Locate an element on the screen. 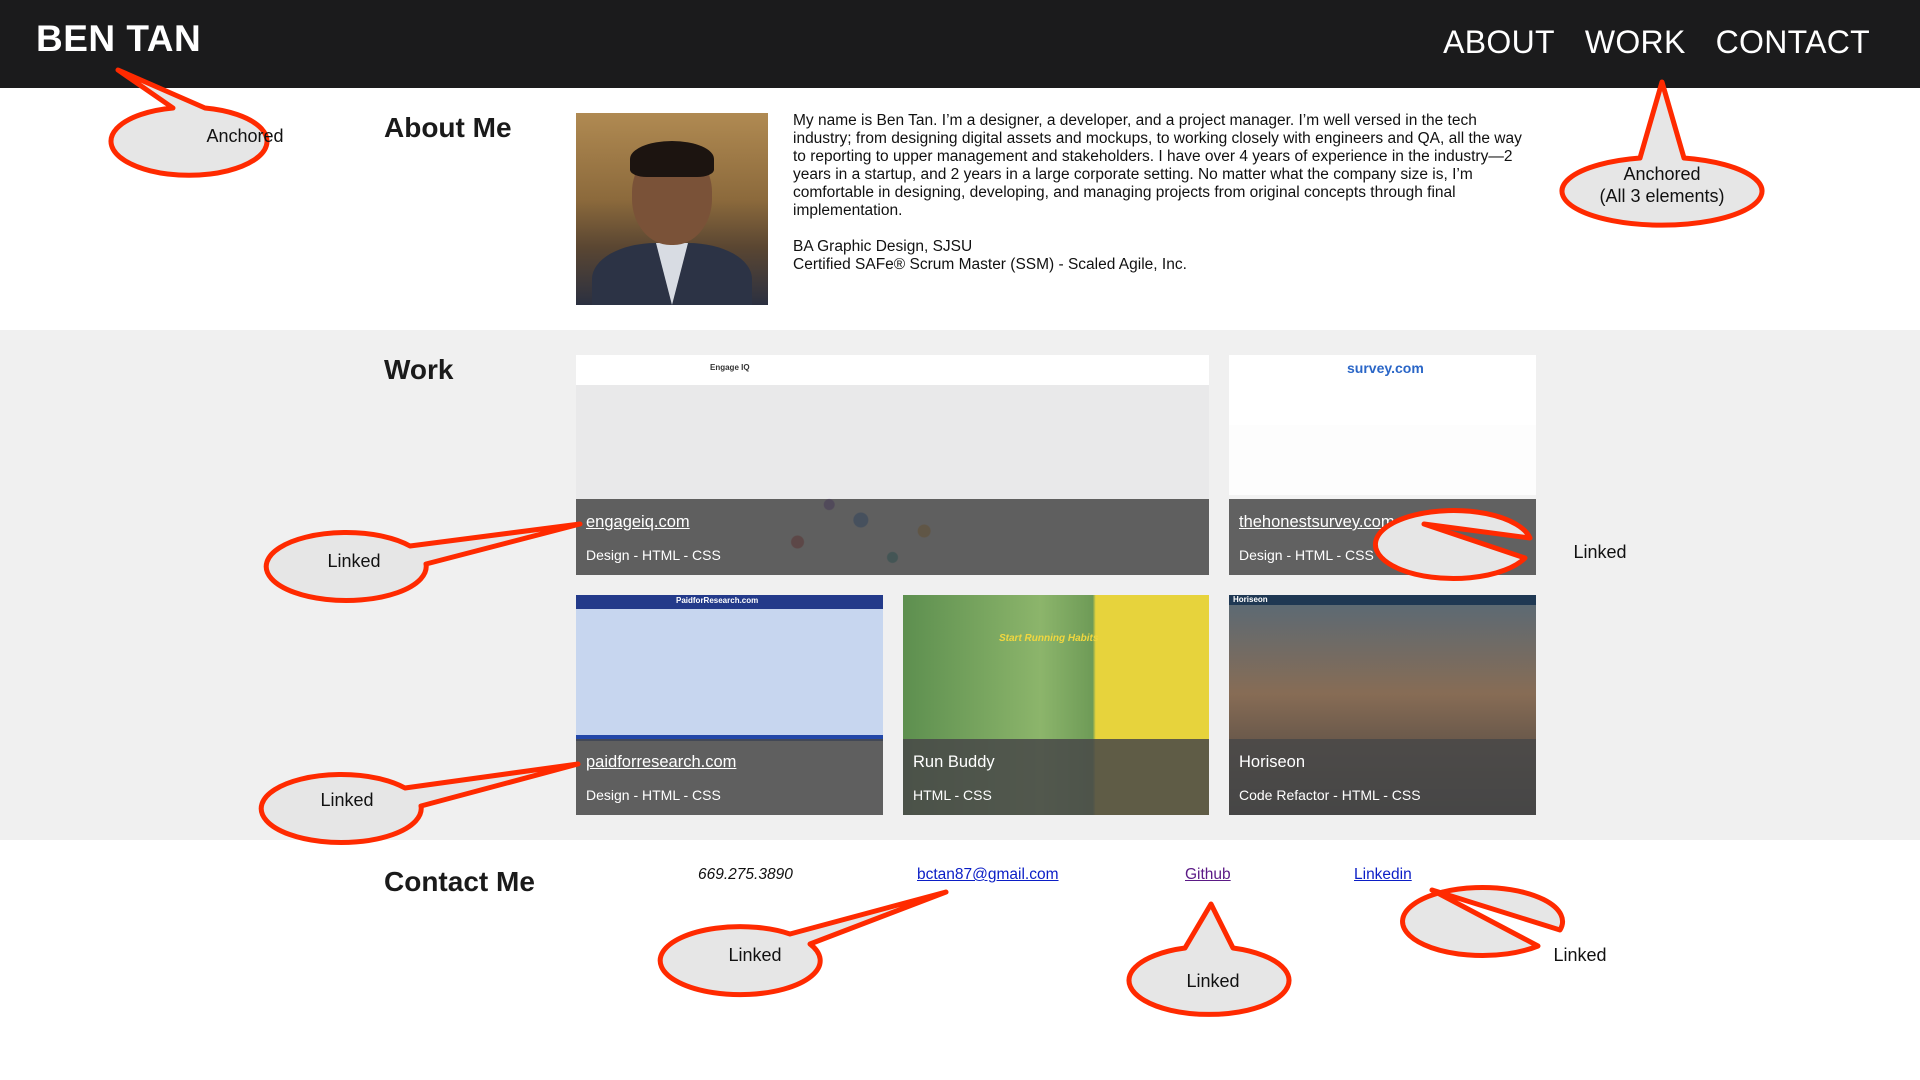 Image resolution: width=1920 pixels, height=1080 pixels. education-text: BA Graphic Design, SJSU is located at coordinates (883, 246).